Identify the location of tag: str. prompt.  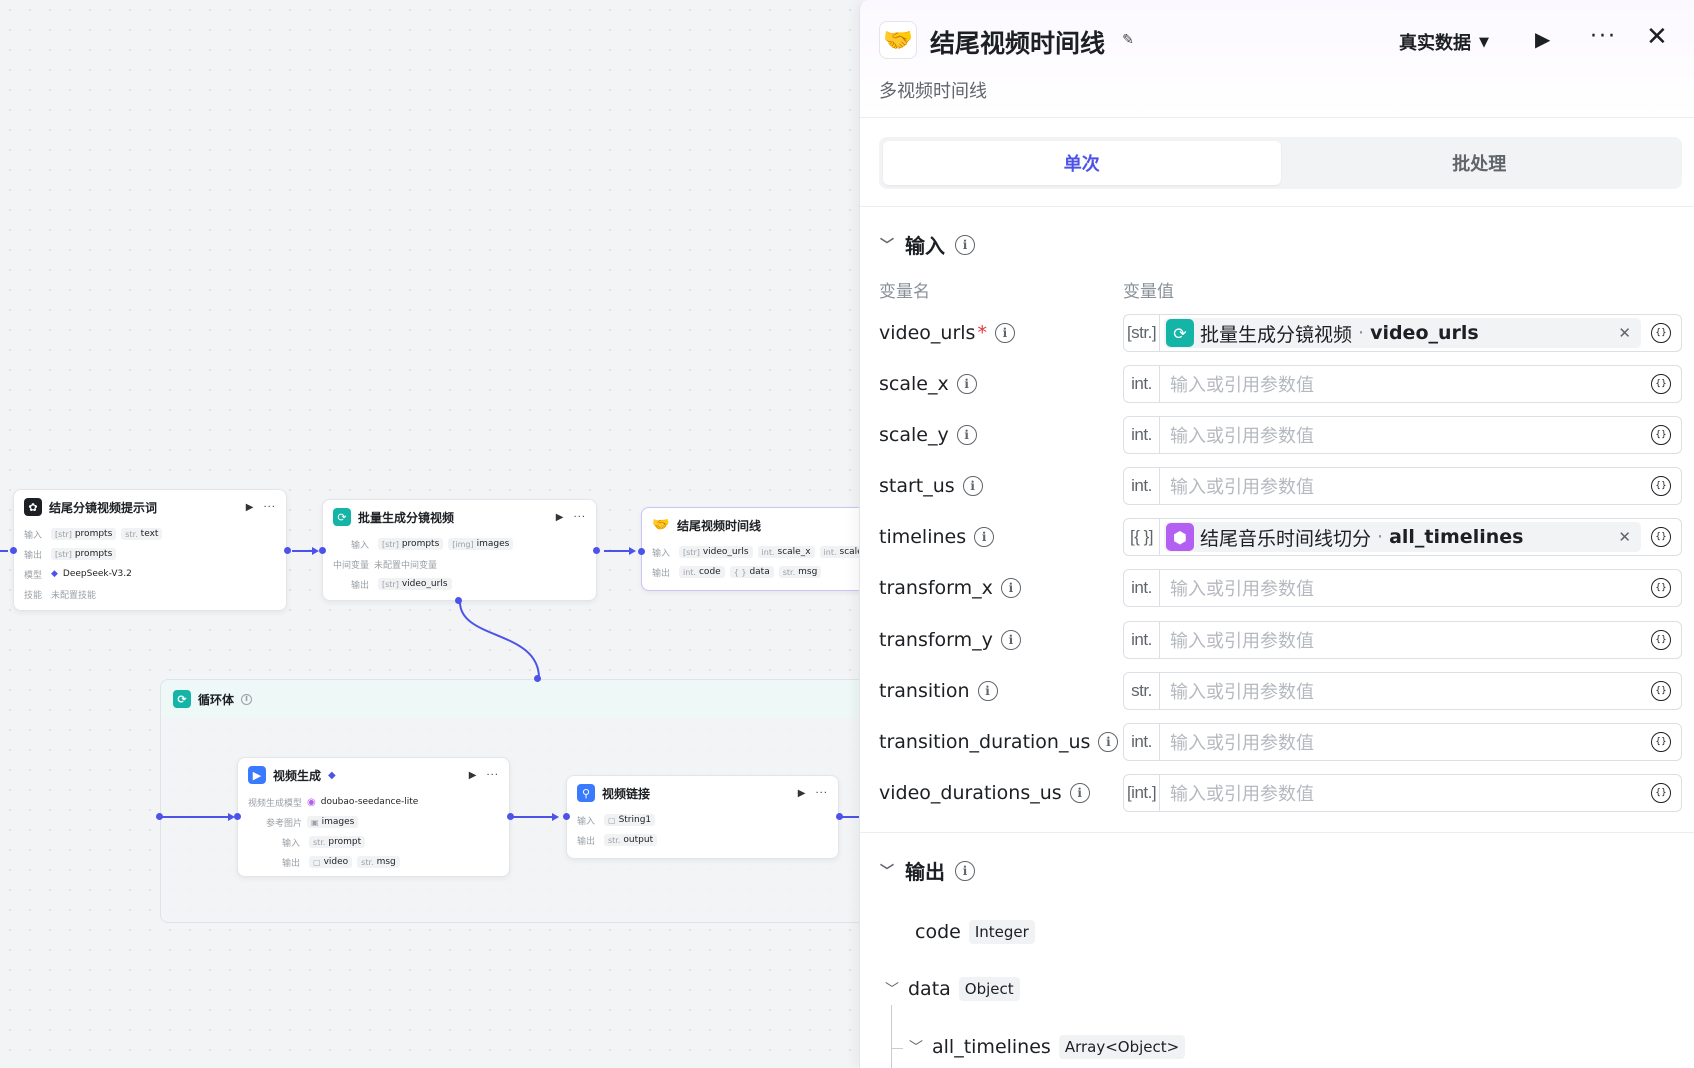
(337, 842).